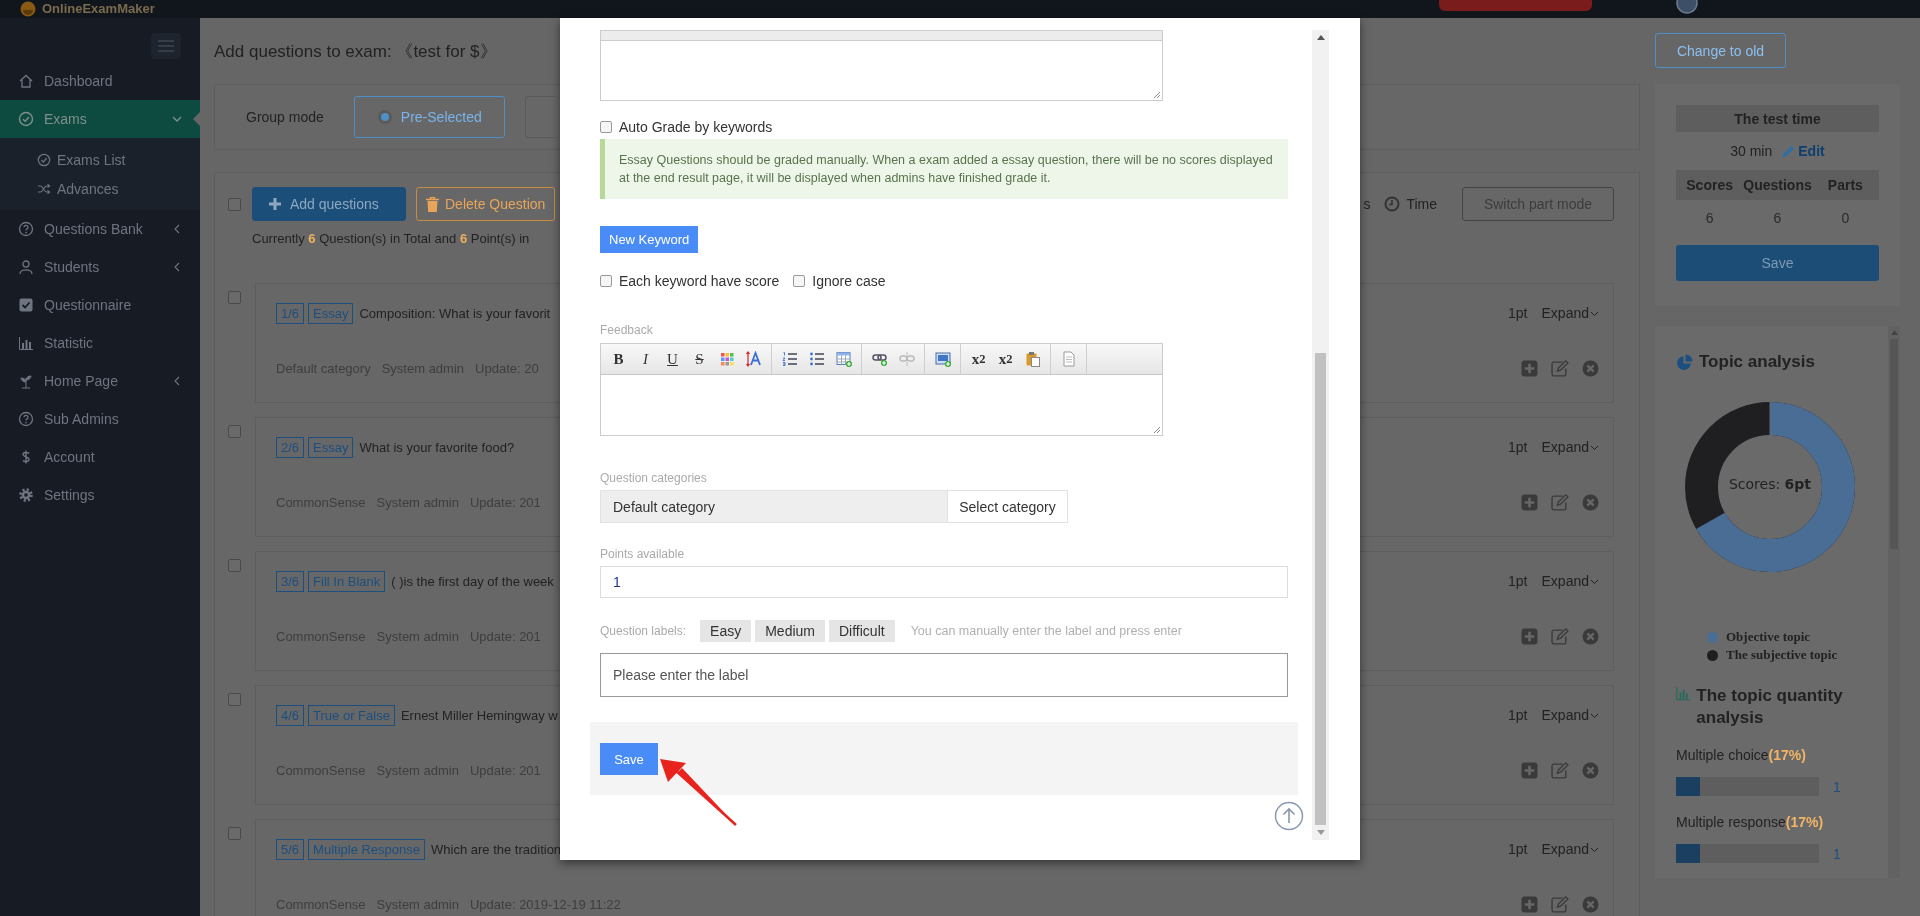  I want to click on palette-icon, so click(726, 359).